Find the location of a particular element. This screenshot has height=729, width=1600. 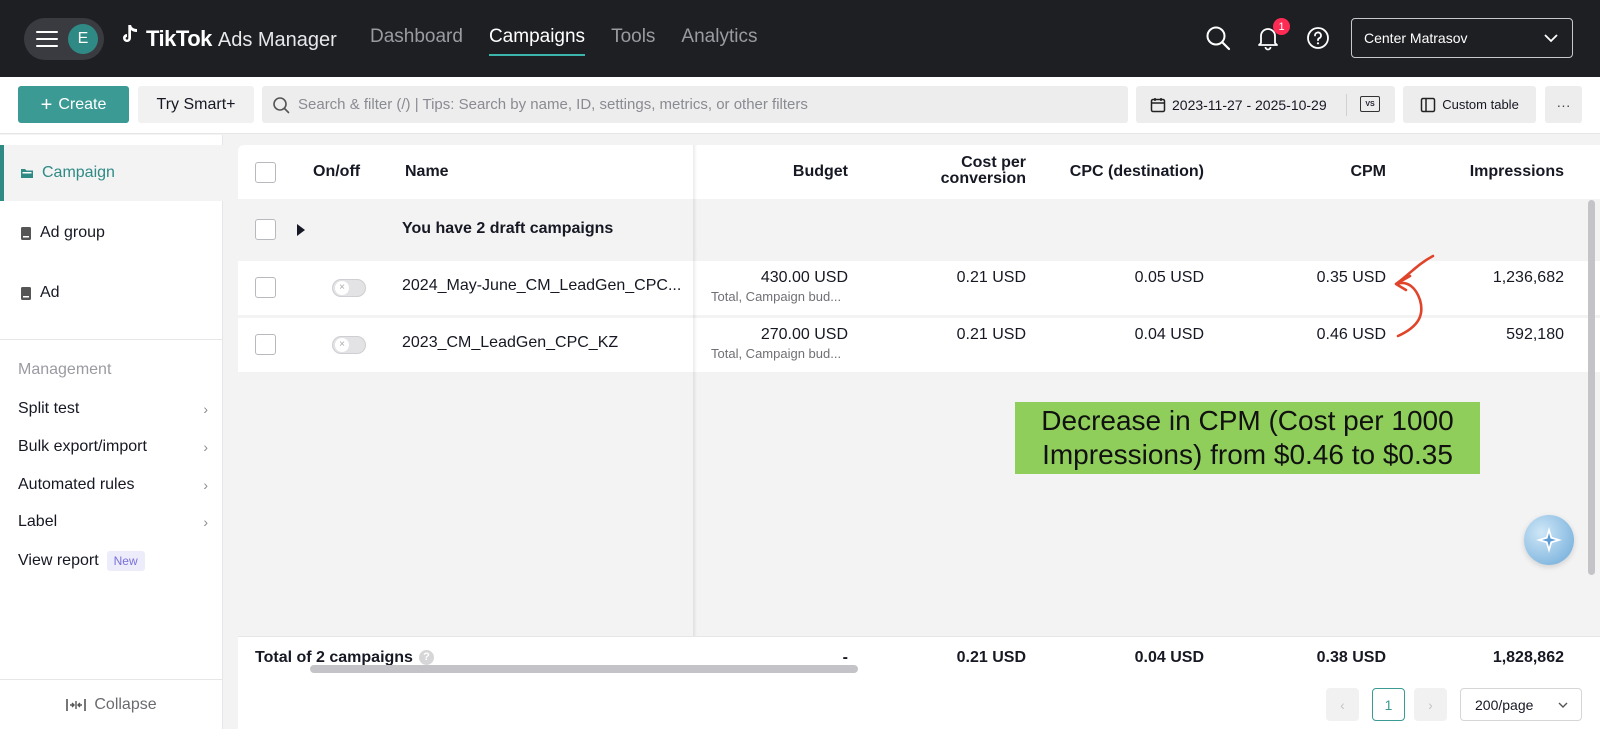

sidebar-item-ad: Ad is located at coordinates (111, 293).